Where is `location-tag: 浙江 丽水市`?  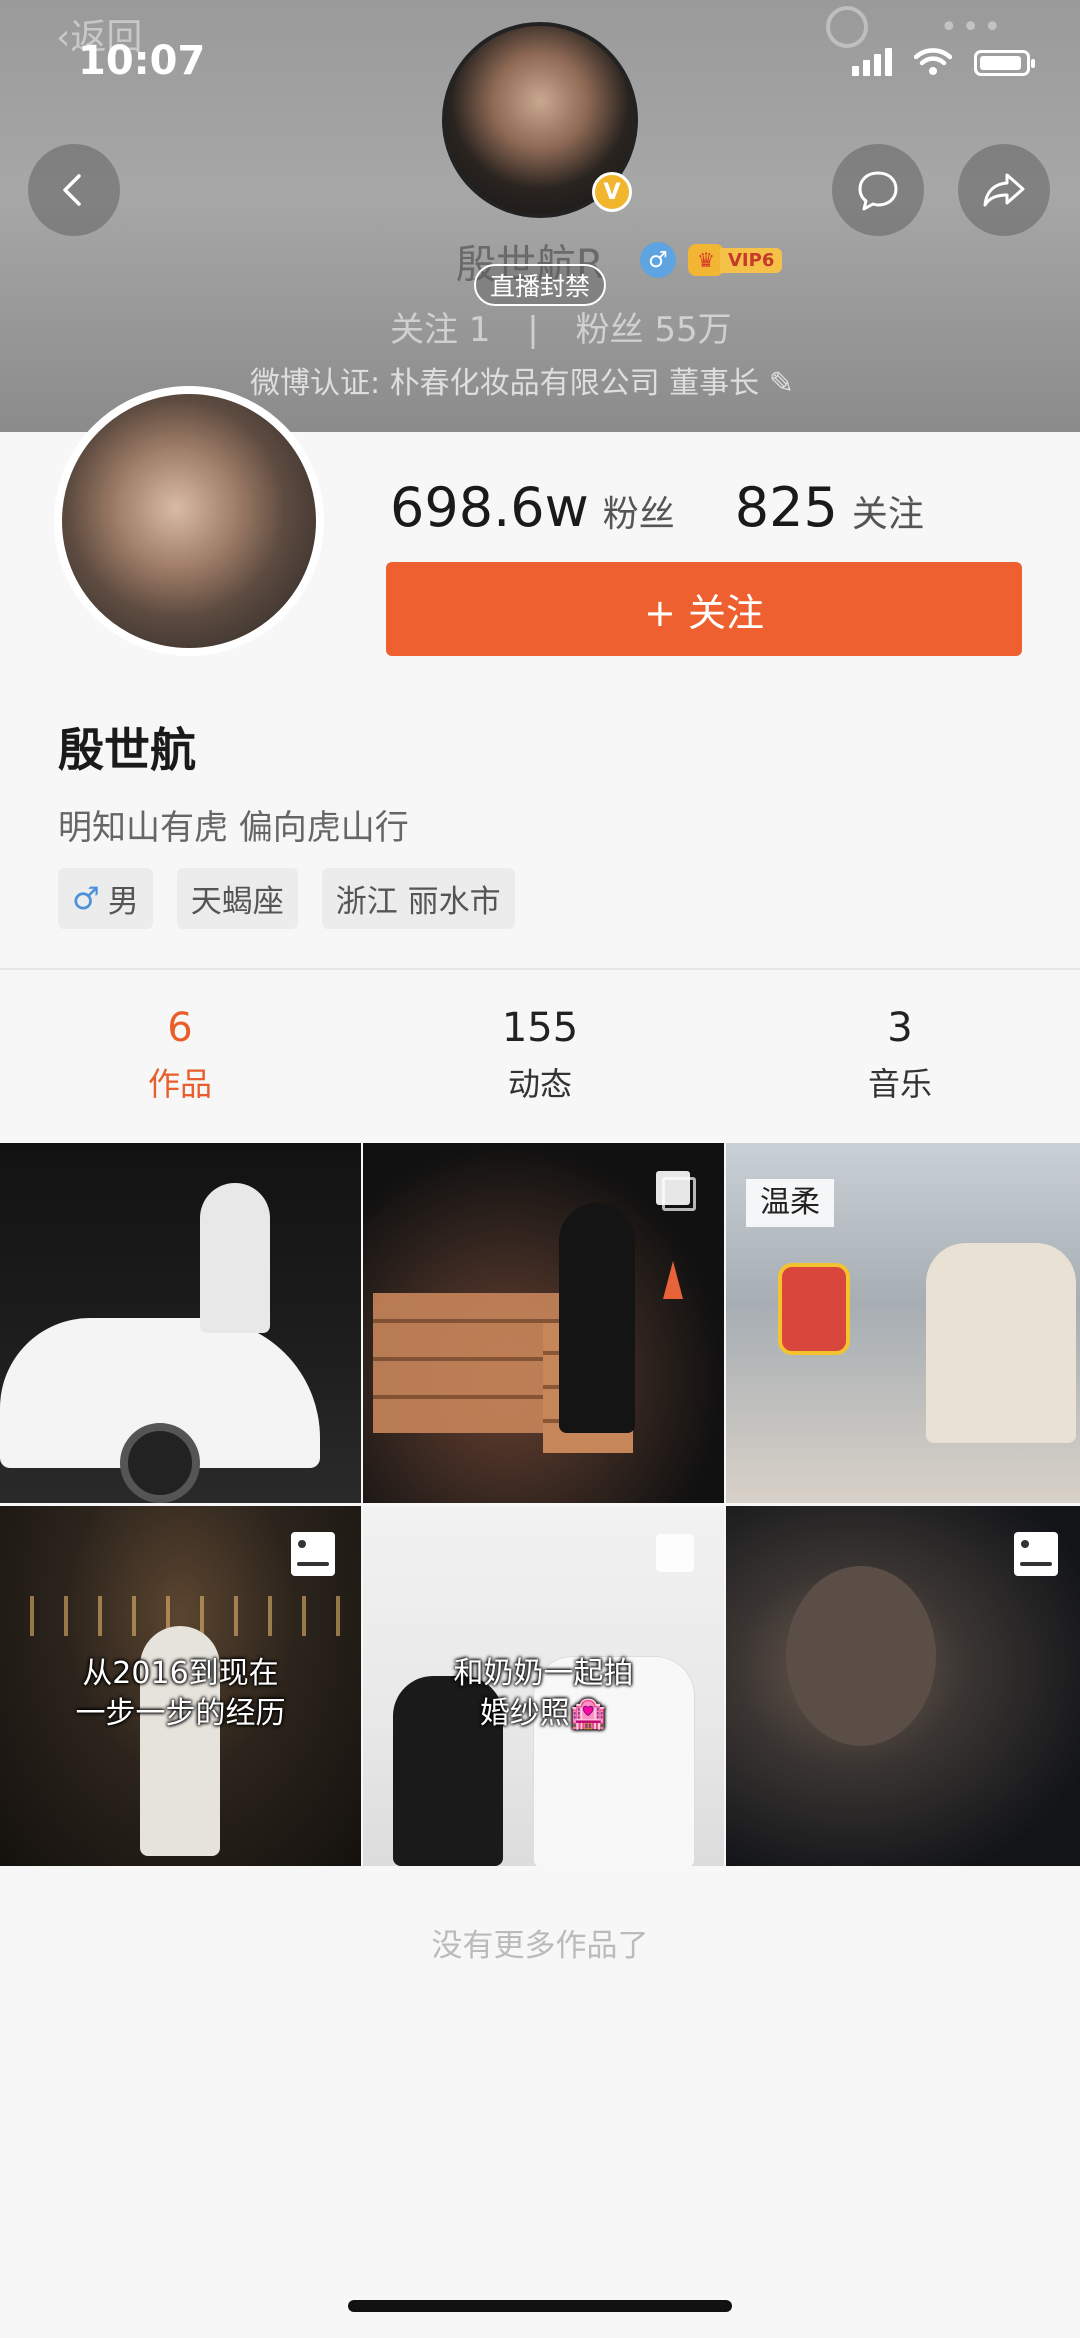
location-tag: 浙江 丽水市 is located at coordinates (418, 898).